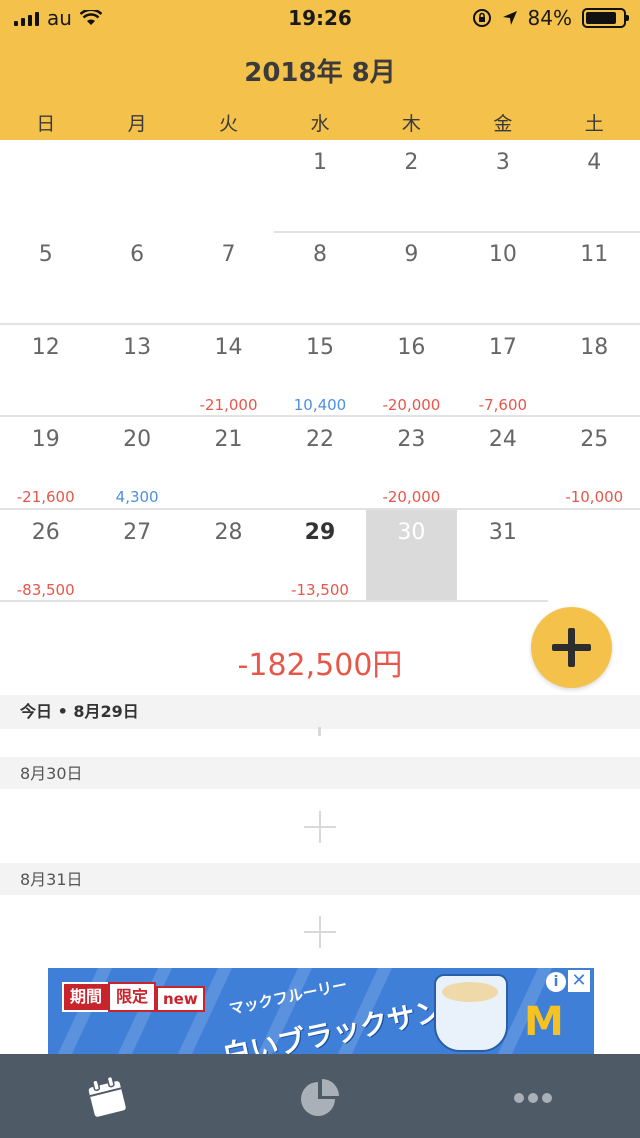 This screenshot has width=640, height=1138. Describe the element at coordinates (319, 162) in the screenshot. I see `day-number: 1` at that location.